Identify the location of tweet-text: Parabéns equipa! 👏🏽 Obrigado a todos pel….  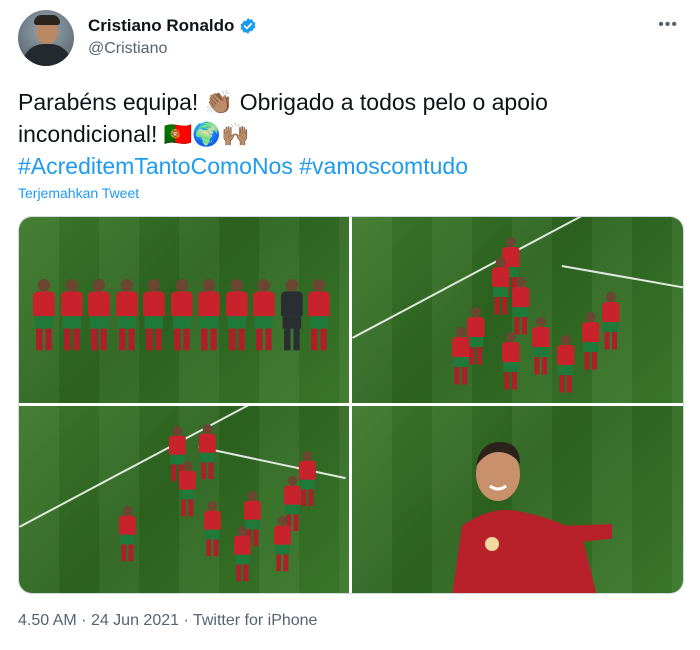
(283, 118).